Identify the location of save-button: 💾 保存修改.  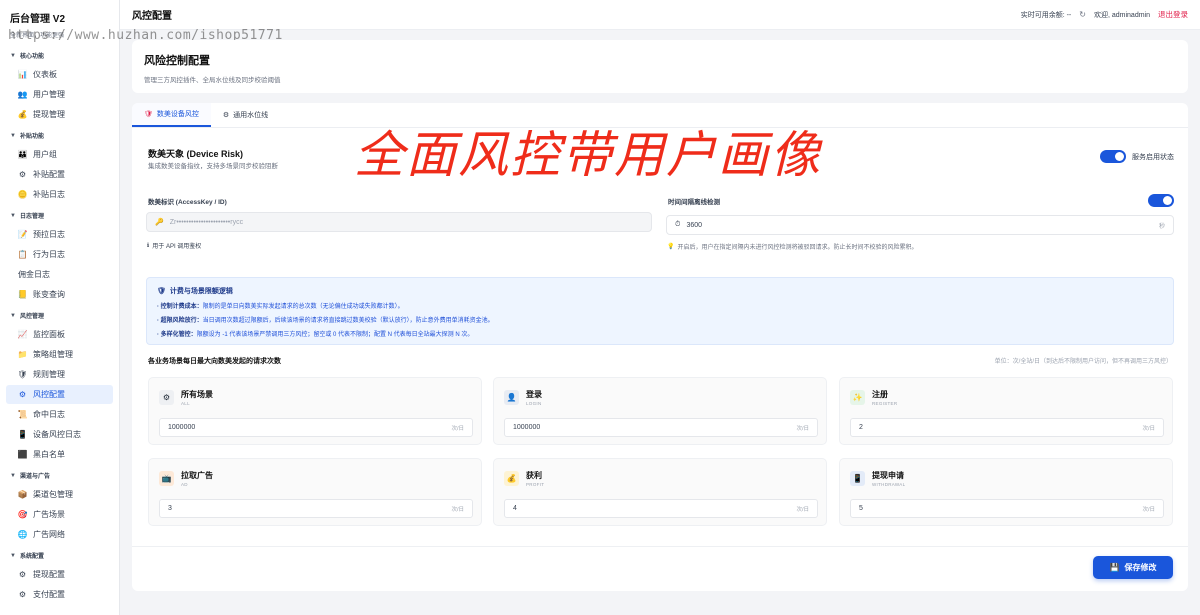
(1133, 567).